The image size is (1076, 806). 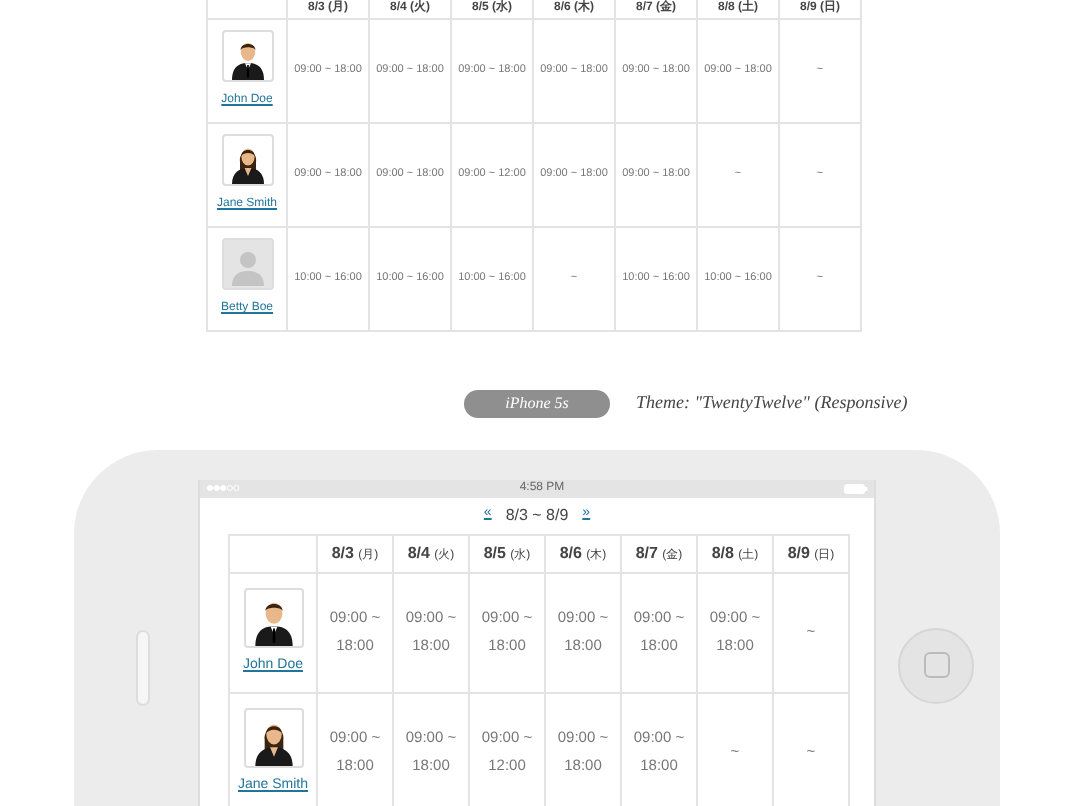 I want to click on theme-label: Theme: "TwentyTwelve" (Responsive), so click(x=772, y=402).